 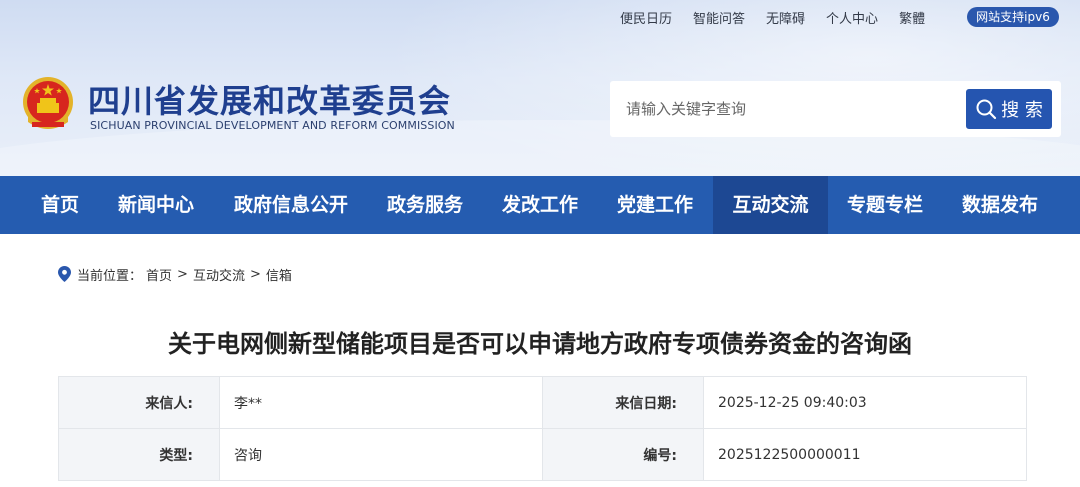 I want to click on nav-item-gov-services: 政务服务, so click(x=425, y=205).